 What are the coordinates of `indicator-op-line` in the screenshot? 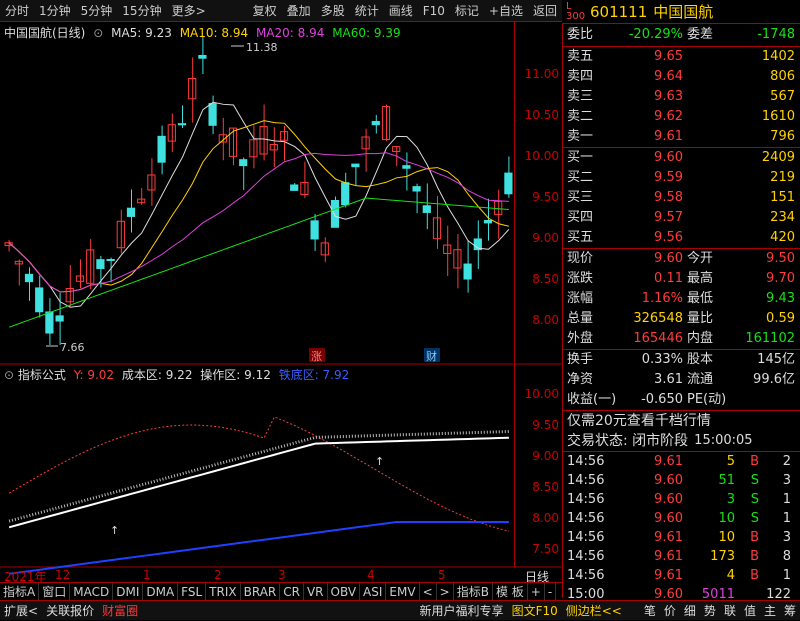 It's located at (258, 482).